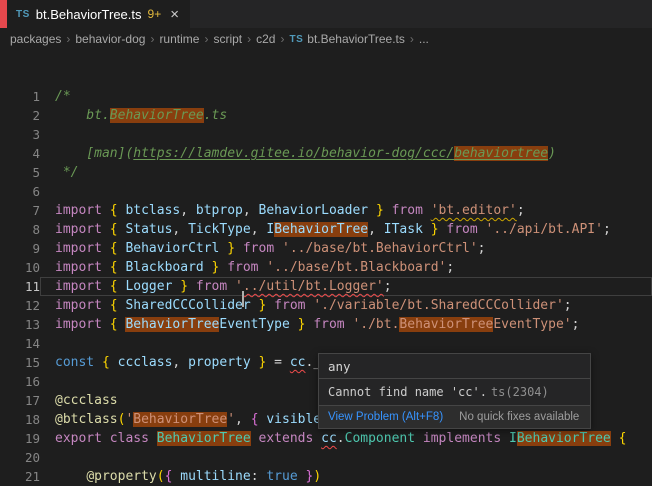  Describe the element at coordinates (532, 324) in the screenshot. I see `code-token: EventType'` at that location.